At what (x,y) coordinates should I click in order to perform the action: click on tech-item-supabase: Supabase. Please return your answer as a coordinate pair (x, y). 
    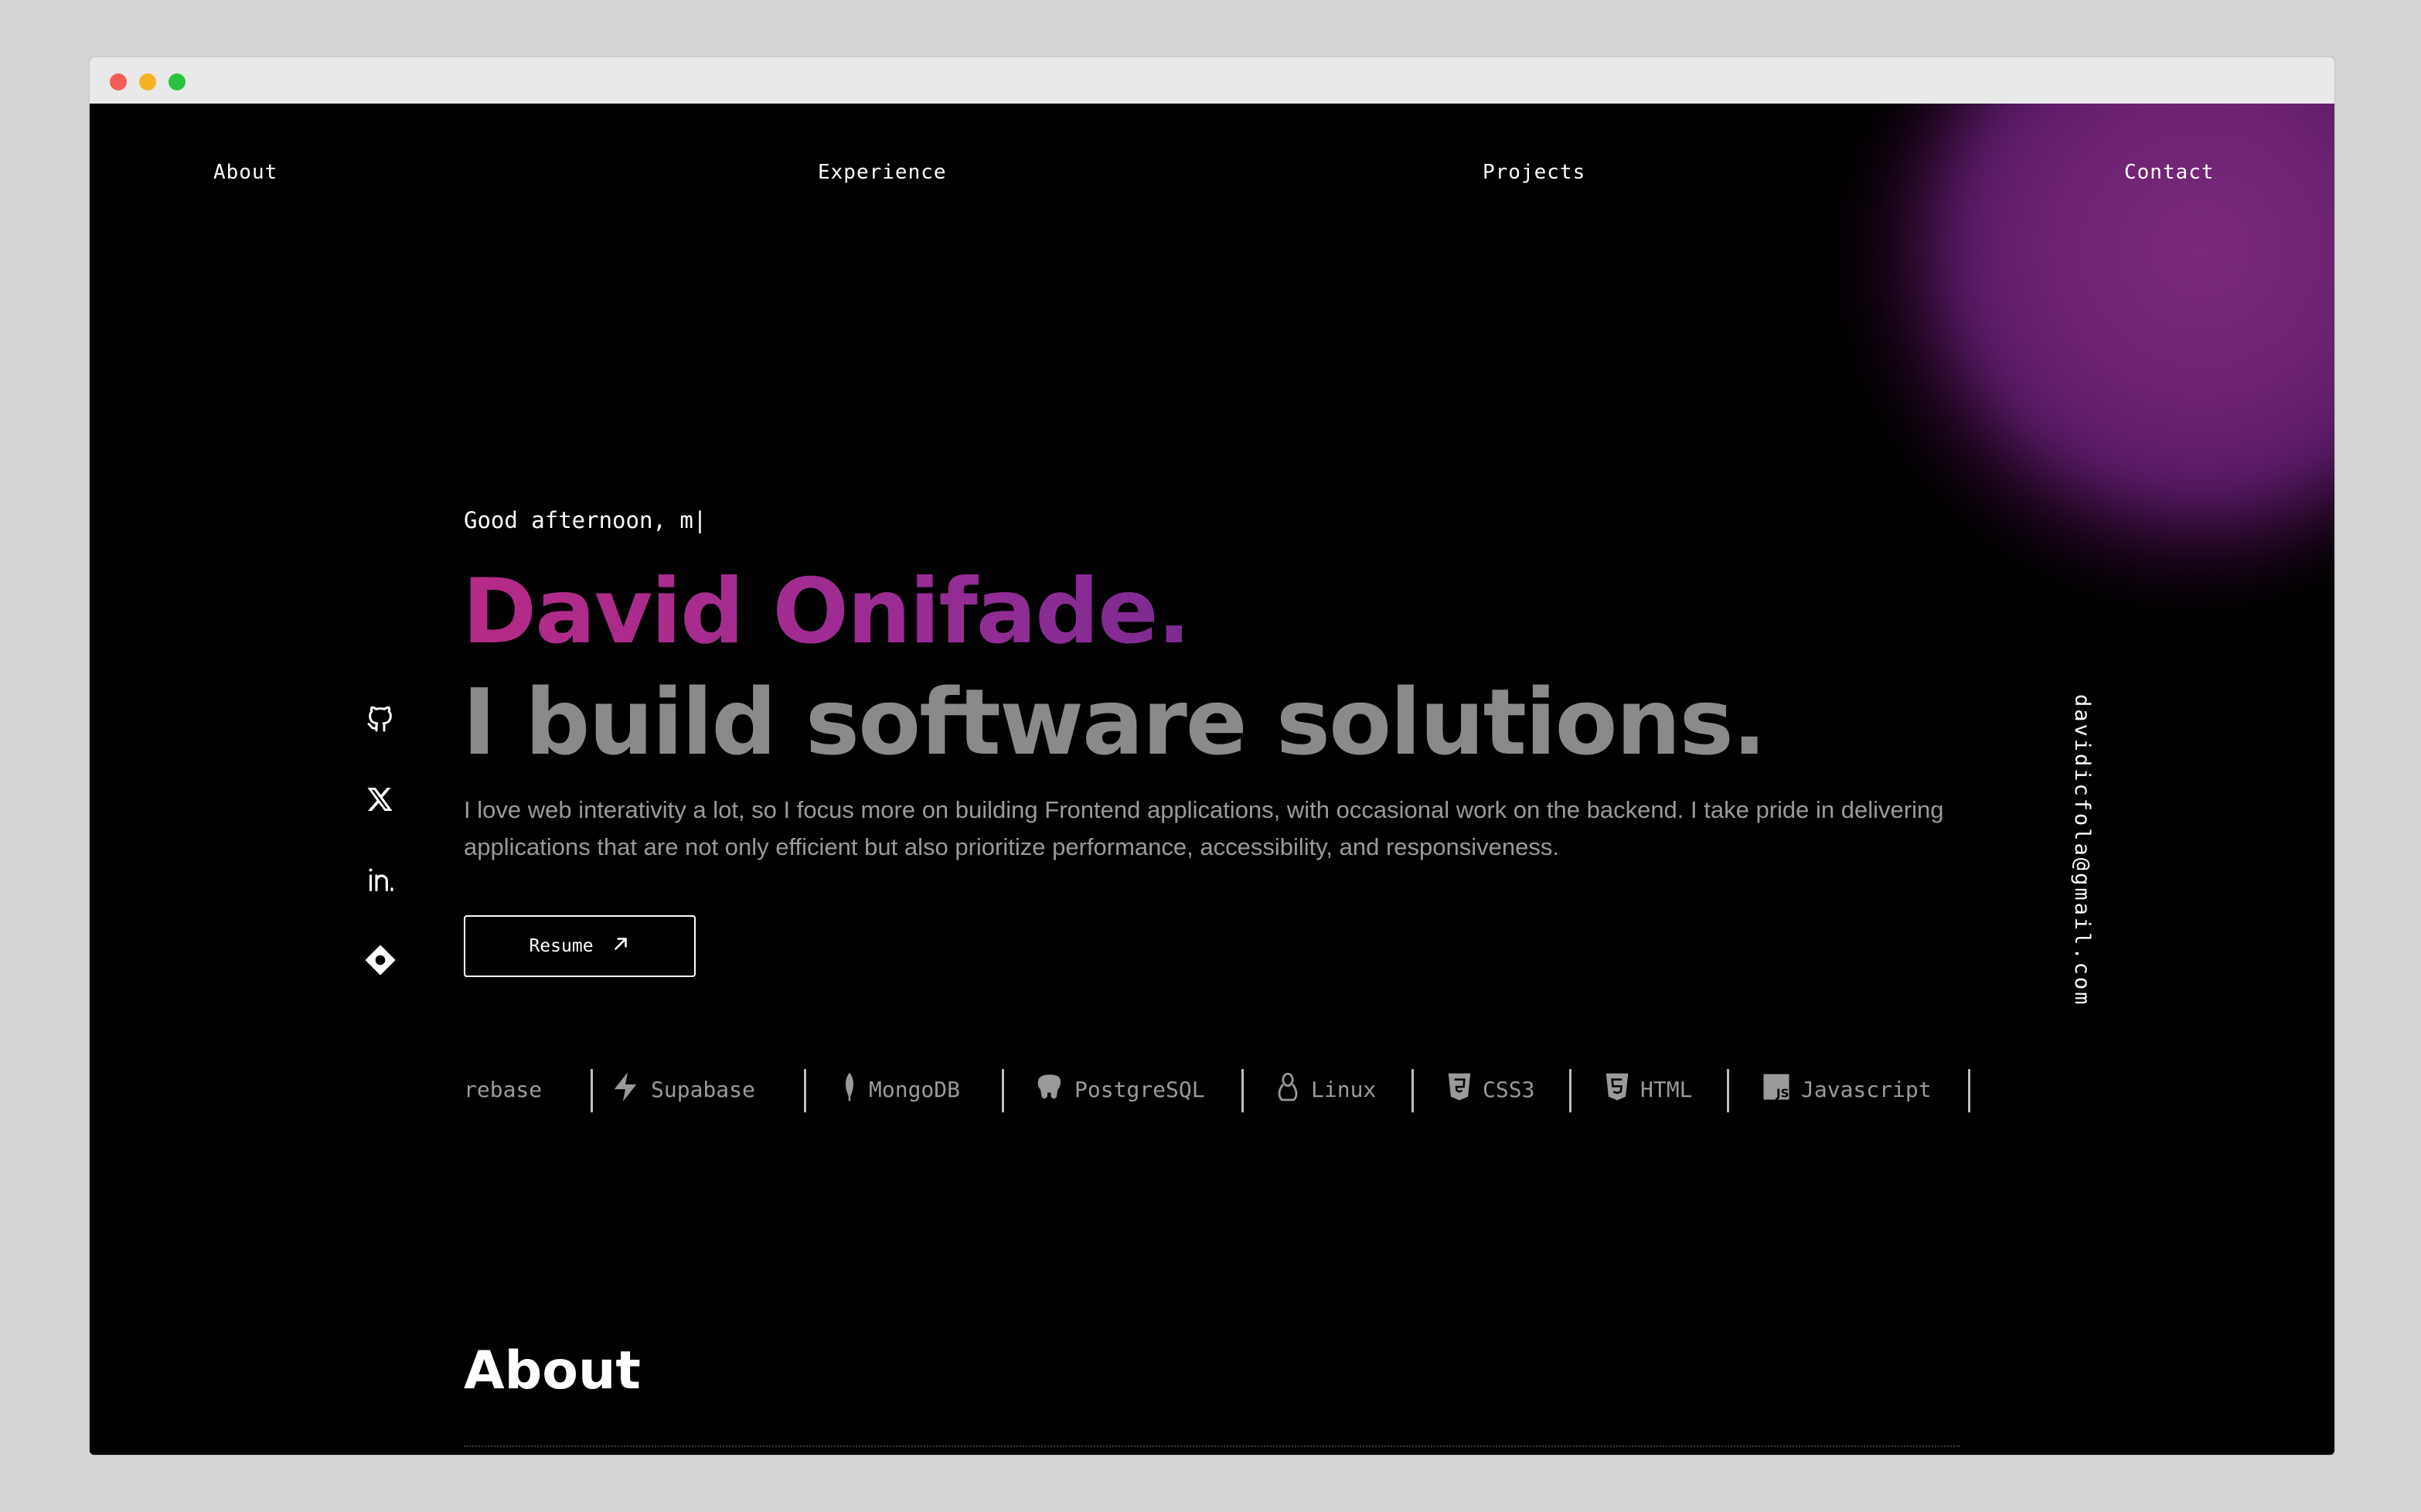
    Looking at the image, I should click on (683, 1089).